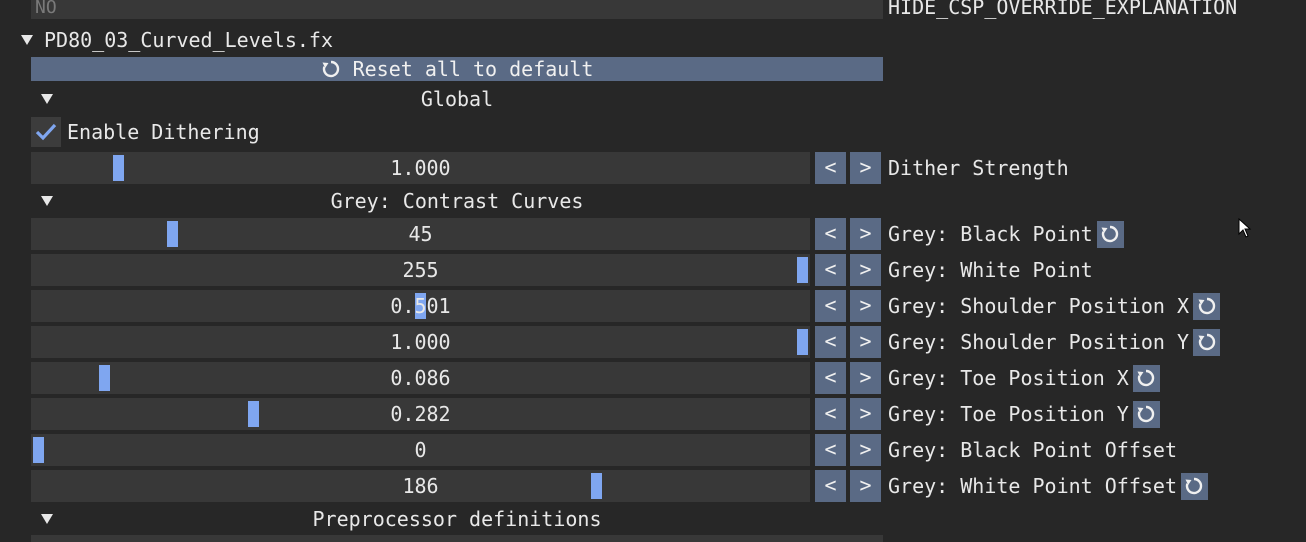 The image size is (1306, 542). Describe the element at coordinates (473, 69) in the screenshot. I see `reset-all-label: Reset all to default` at that location.